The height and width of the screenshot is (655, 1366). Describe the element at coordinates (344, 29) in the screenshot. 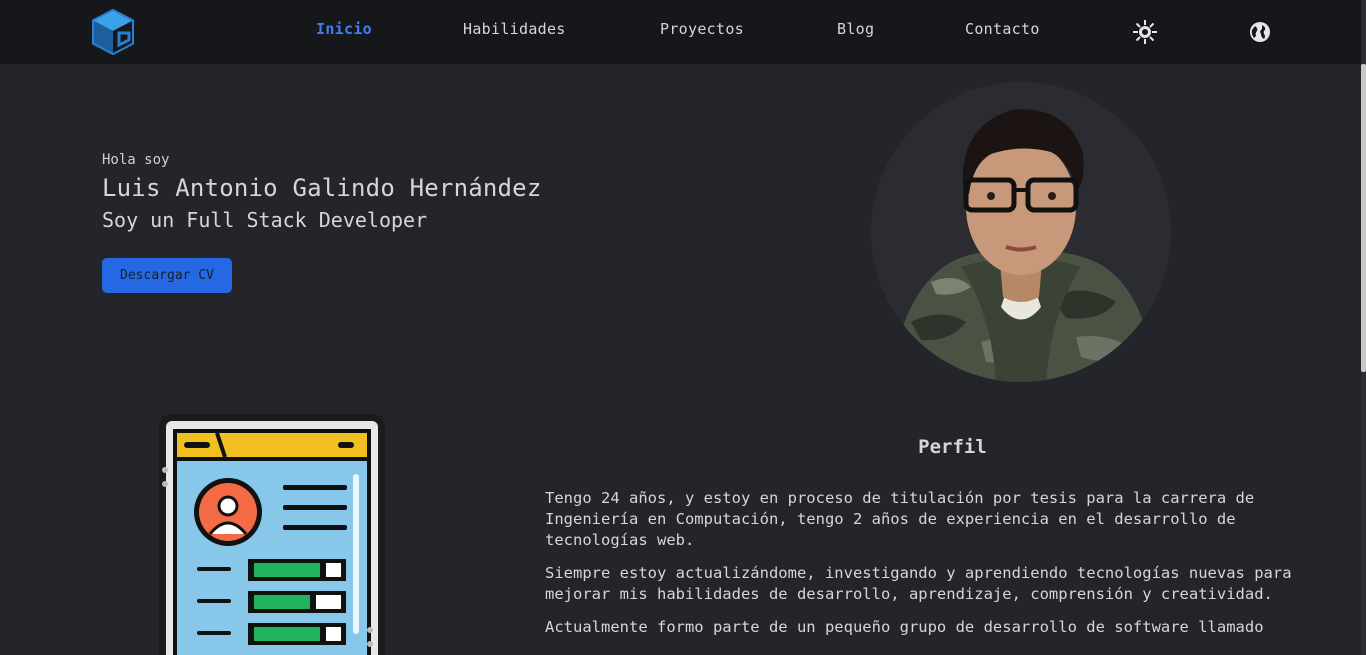

I see `nav-link-inicio: Inicio` at that location.